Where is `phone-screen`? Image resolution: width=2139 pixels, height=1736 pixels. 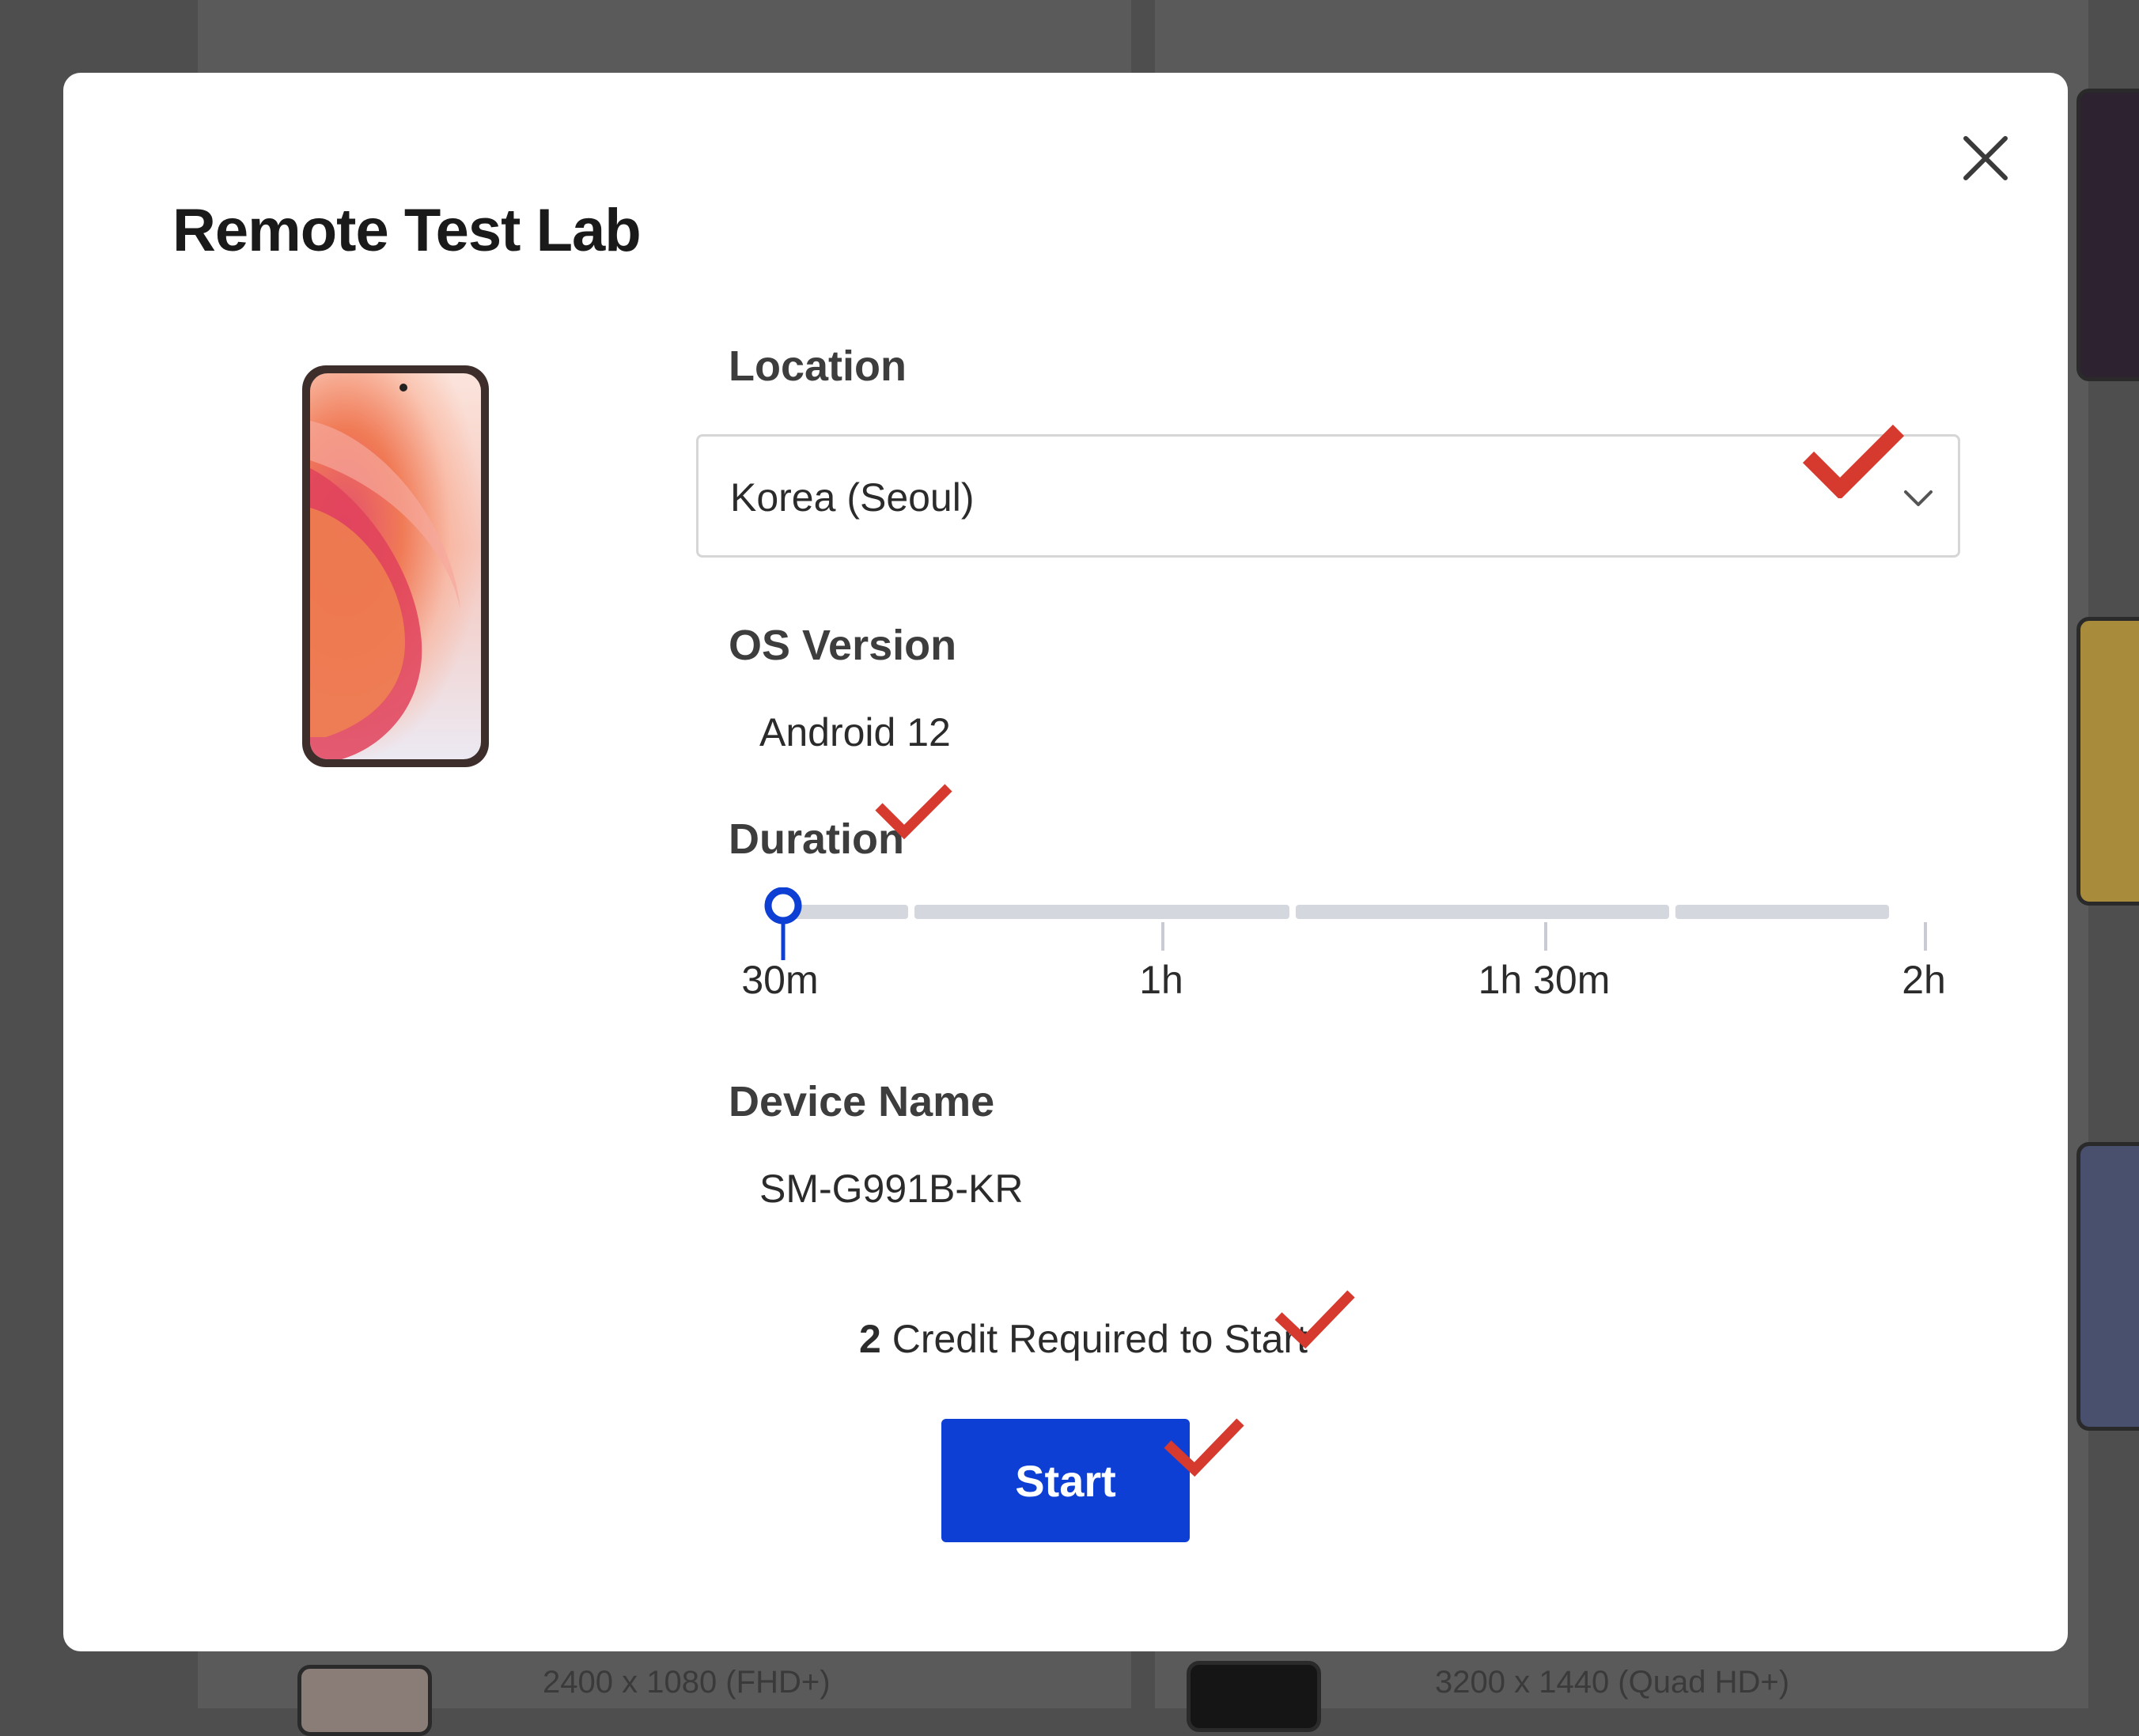 phone-screen is located at coordinates (395, 566).